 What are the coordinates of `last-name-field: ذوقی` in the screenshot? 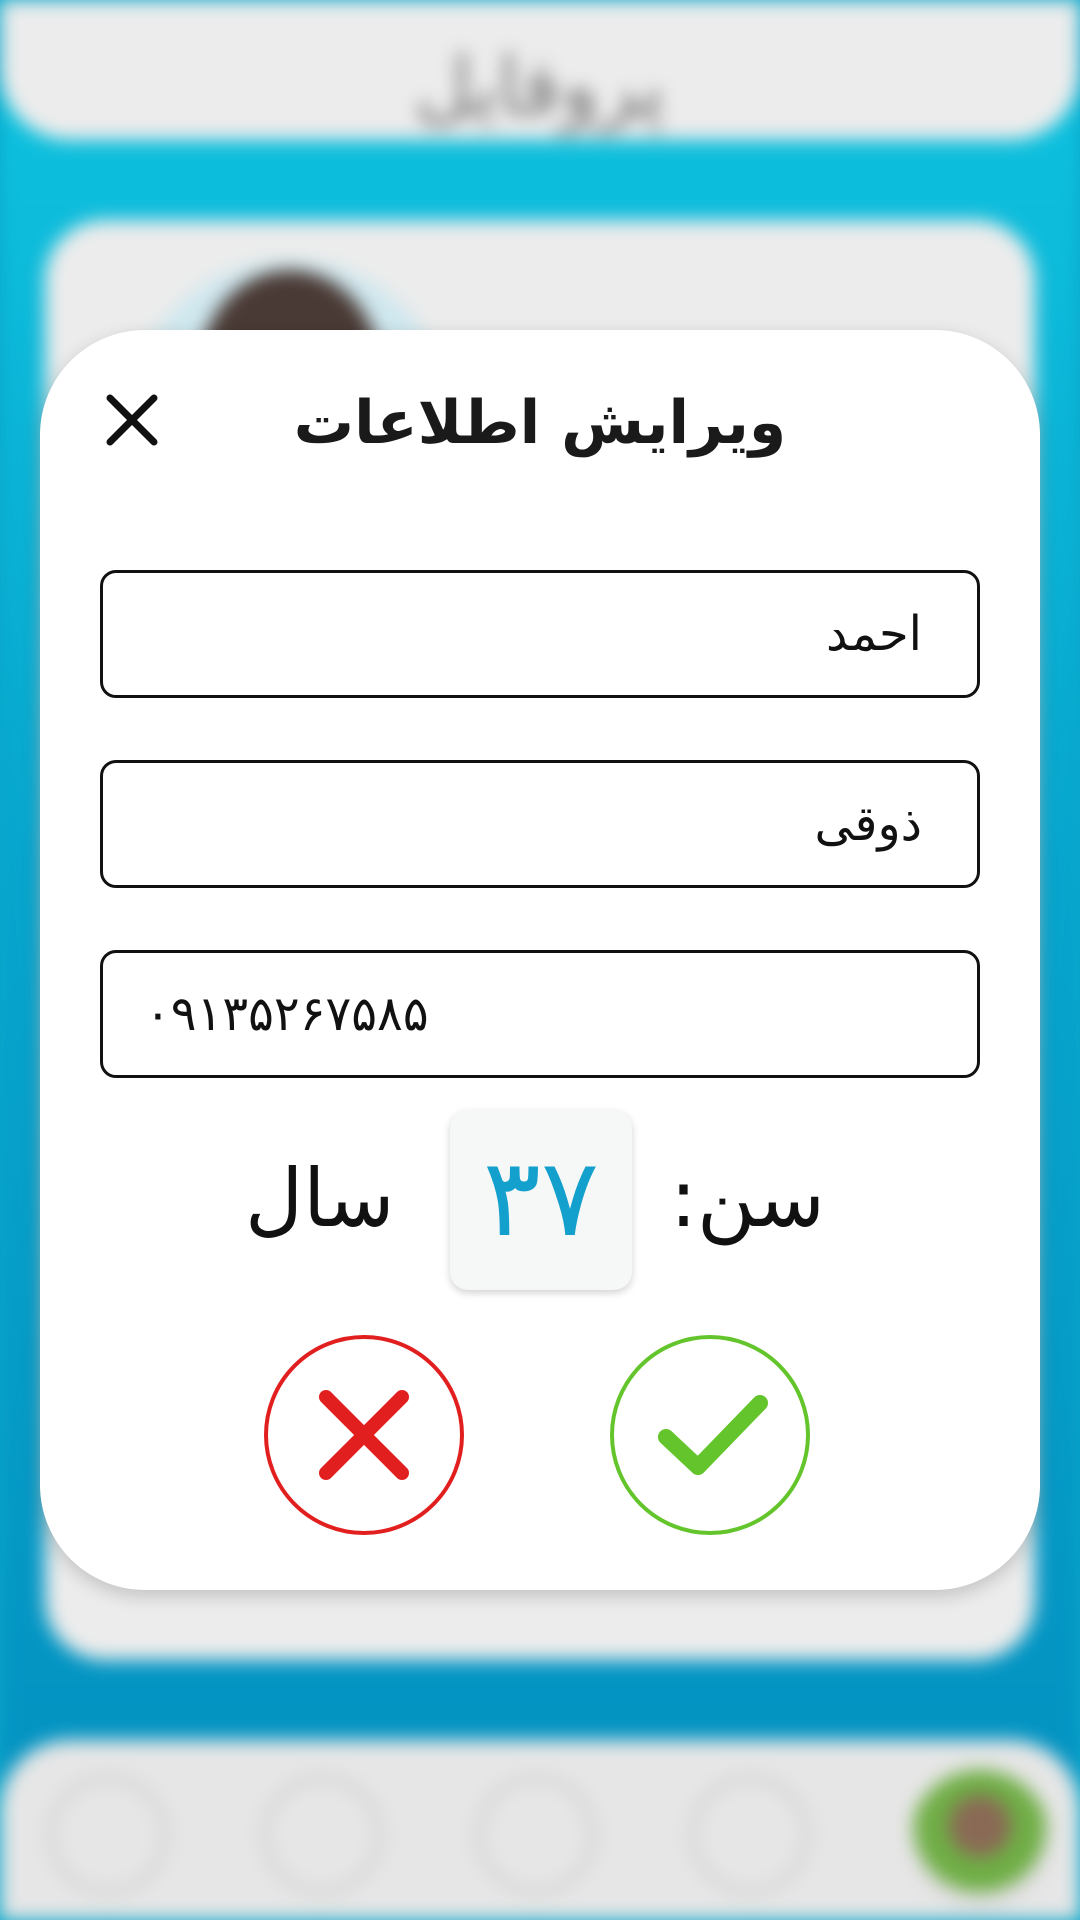 It's located at (540, 824).